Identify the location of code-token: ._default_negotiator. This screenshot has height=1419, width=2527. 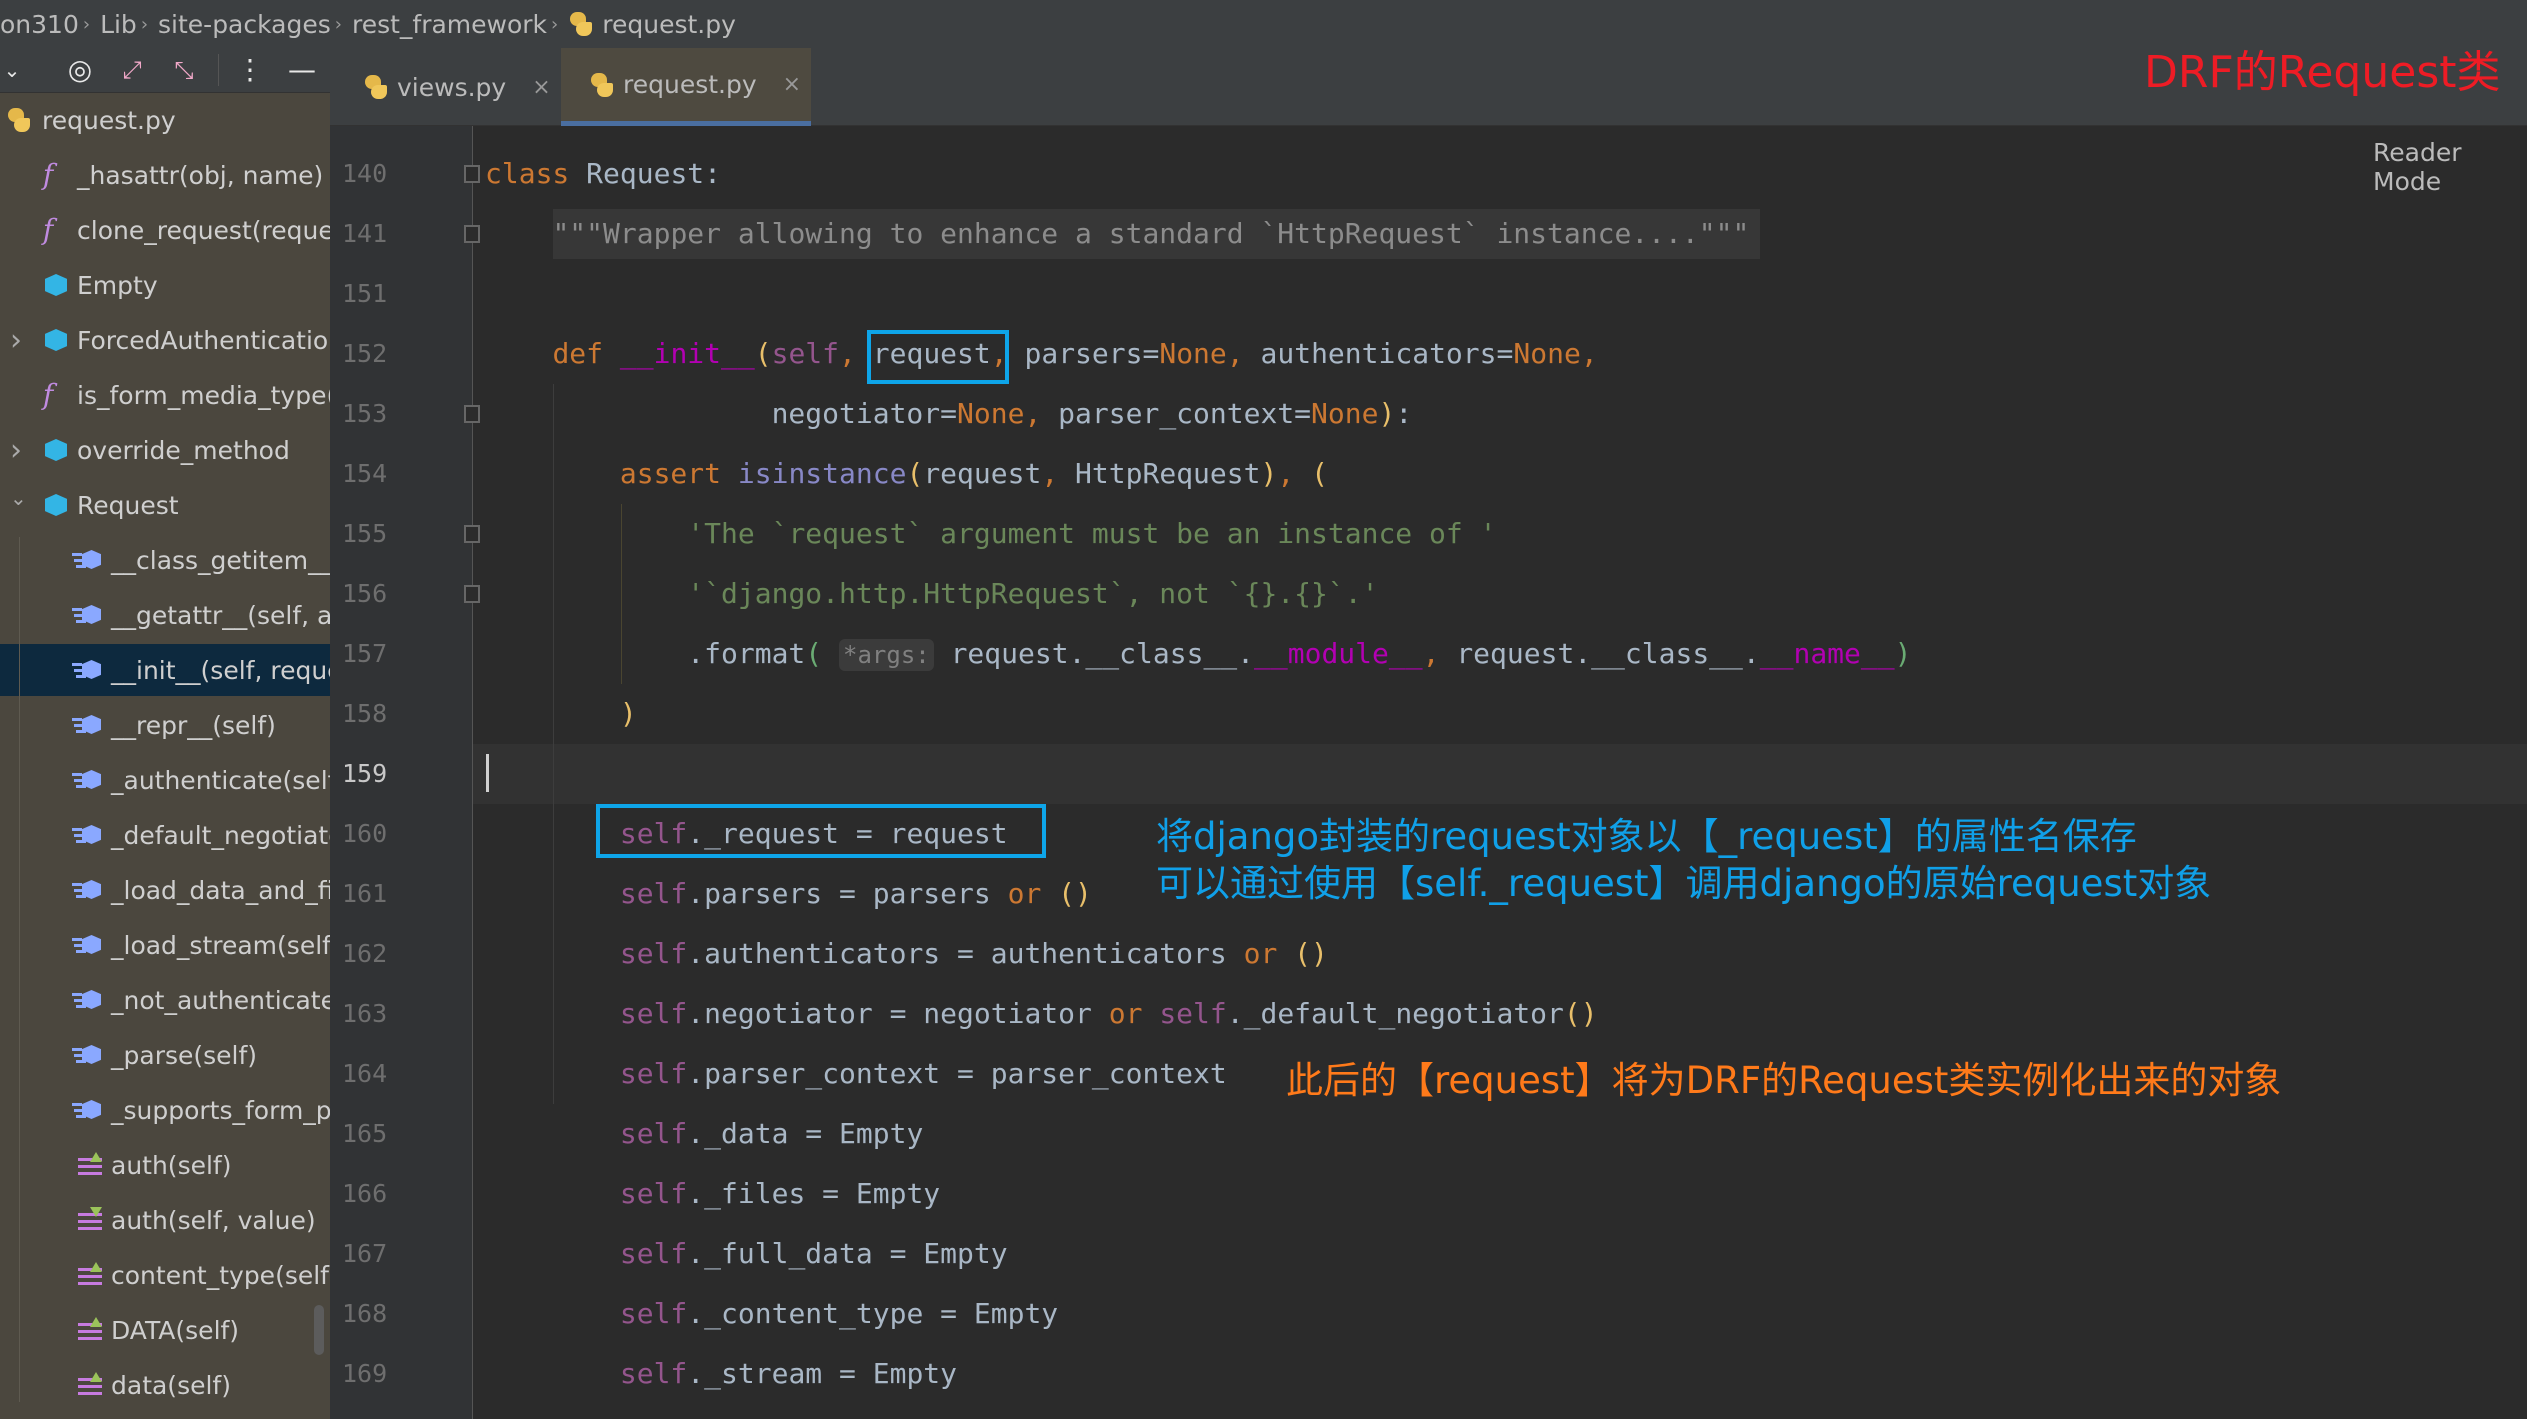
(1395, 1013).